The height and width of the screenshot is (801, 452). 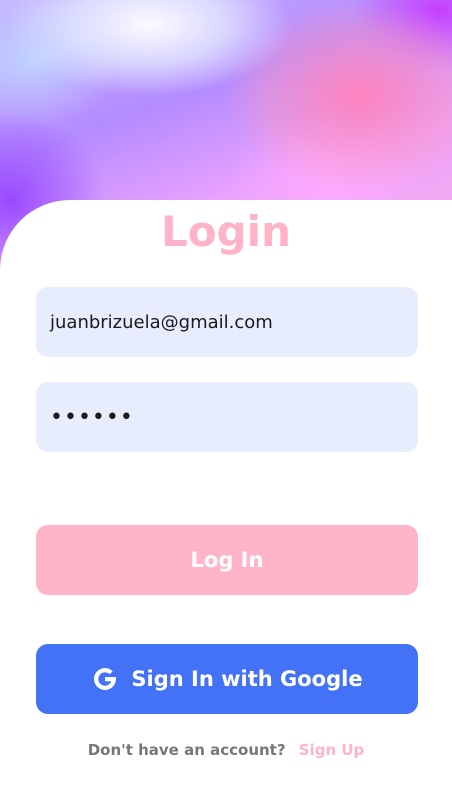 I want to click on google-button-label: Sign In with Google, so click(x=247, y=679).